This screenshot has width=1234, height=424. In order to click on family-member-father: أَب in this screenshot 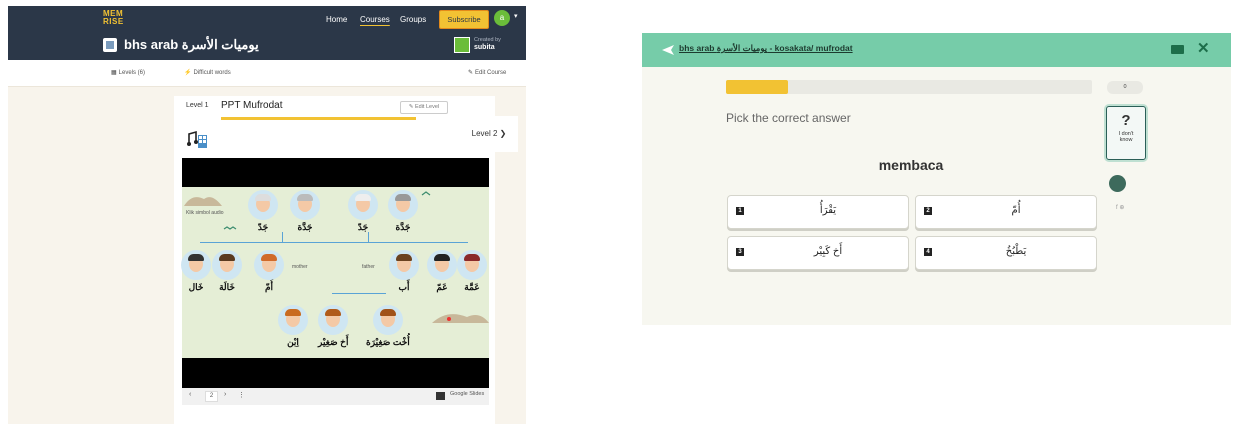, I will do `click(404, 271)`.